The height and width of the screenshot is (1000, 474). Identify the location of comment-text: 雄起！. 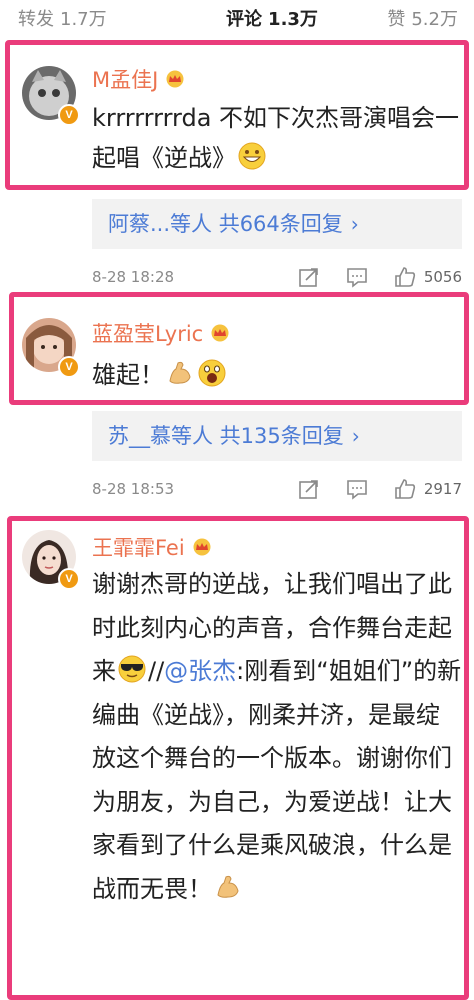
(277, 375).